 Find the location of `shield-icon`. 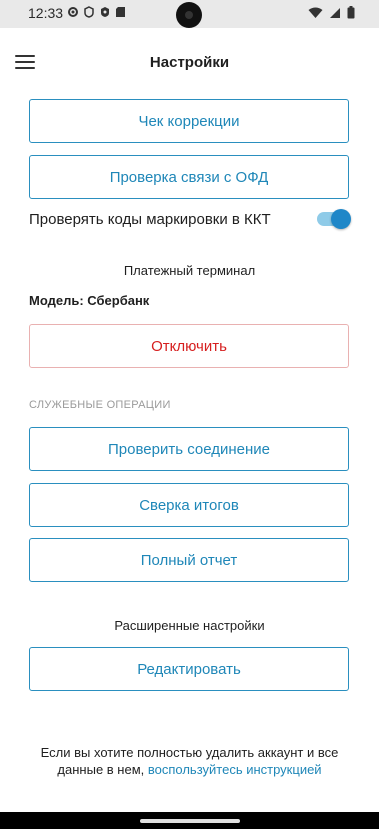

shield-icon is located at coordinates (105, 12).